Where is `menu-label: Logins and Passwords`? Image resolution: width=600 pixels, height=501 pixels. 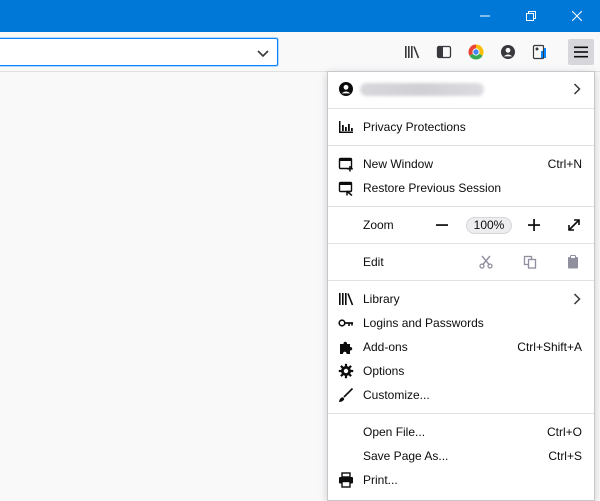 menu-label: Logins and Passwords is located at coordinates (423, 323).